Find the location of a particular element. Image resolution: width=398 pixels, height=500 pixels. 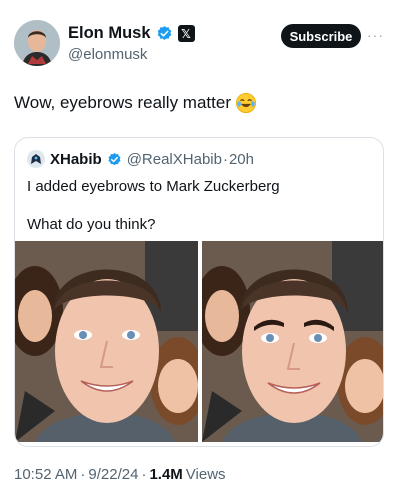

quote-avatar is located at coordinates (36, 159).